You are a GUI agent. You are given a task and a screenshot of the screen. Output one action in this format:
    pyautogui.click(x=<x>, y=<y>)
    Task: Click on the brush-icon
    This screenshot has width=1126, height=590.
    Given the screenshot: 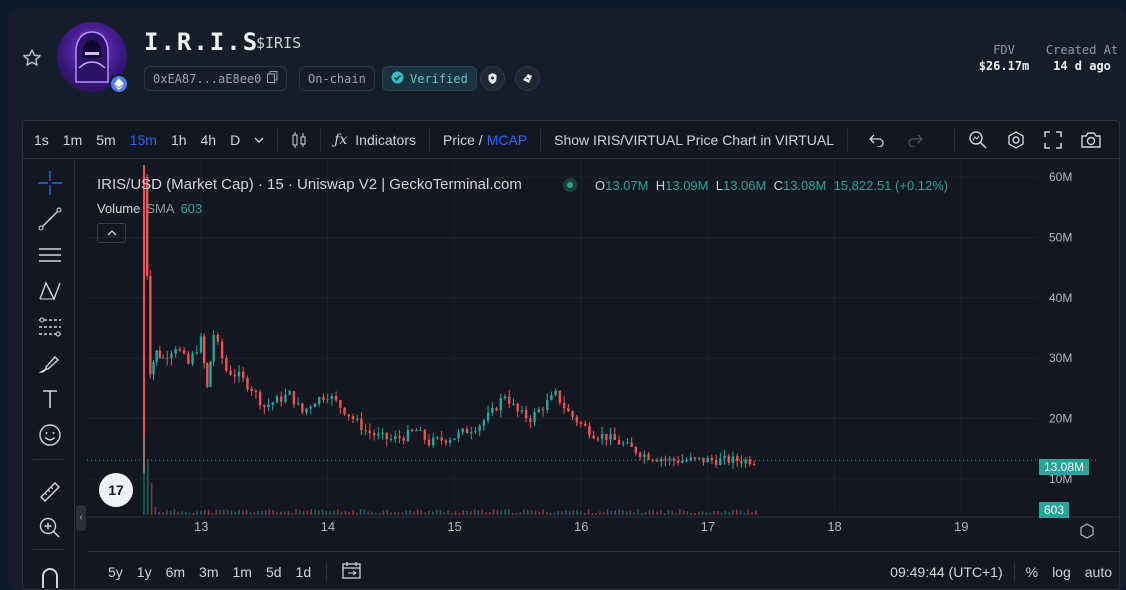 What is the action you would take?
    pyautogui.click(x=50, y=363)
    